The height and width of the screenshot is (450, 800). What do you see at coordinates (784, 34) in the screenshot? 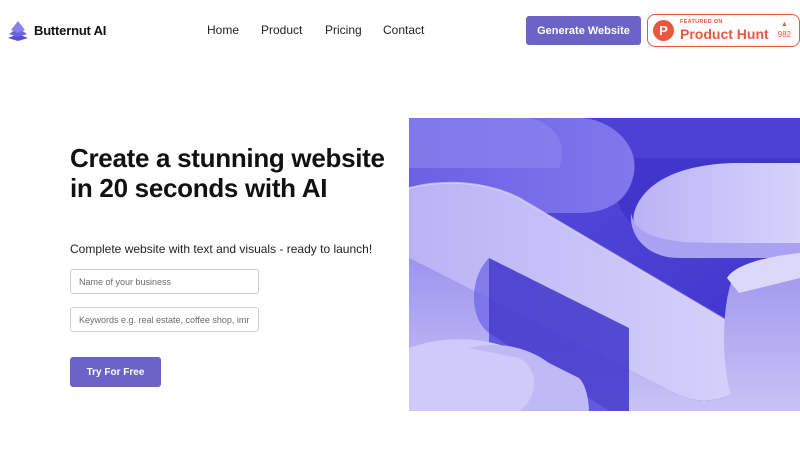
I see `vote-count: 982` at bounding box center [784, 34].